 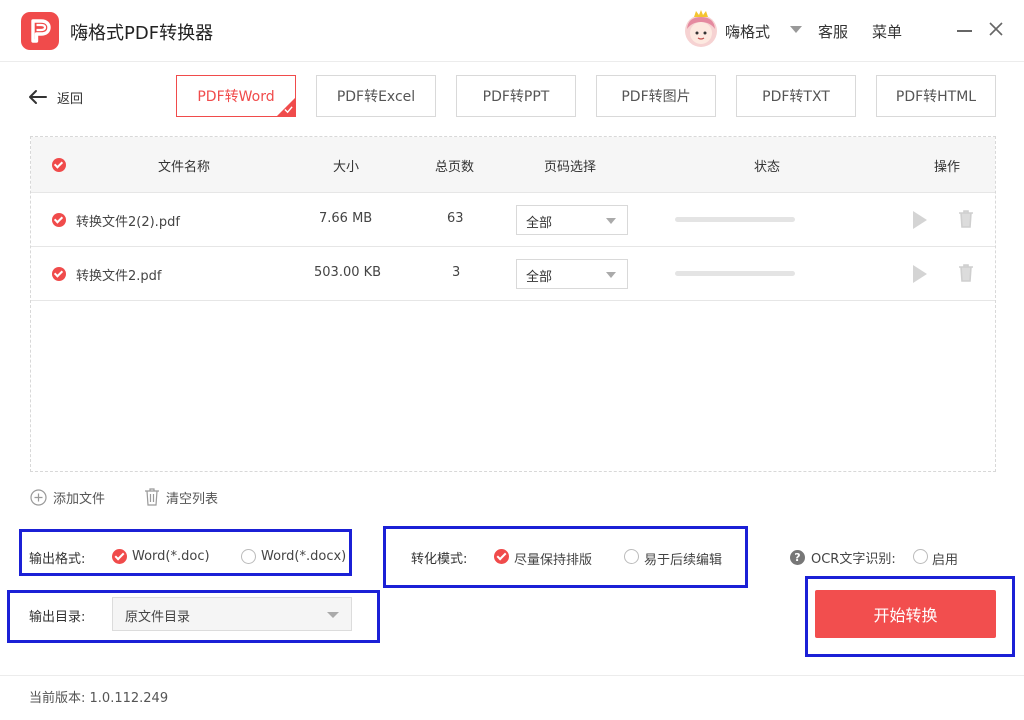 I want to click on user-dropdown-chevron-icon, so click(x=796, y=29).